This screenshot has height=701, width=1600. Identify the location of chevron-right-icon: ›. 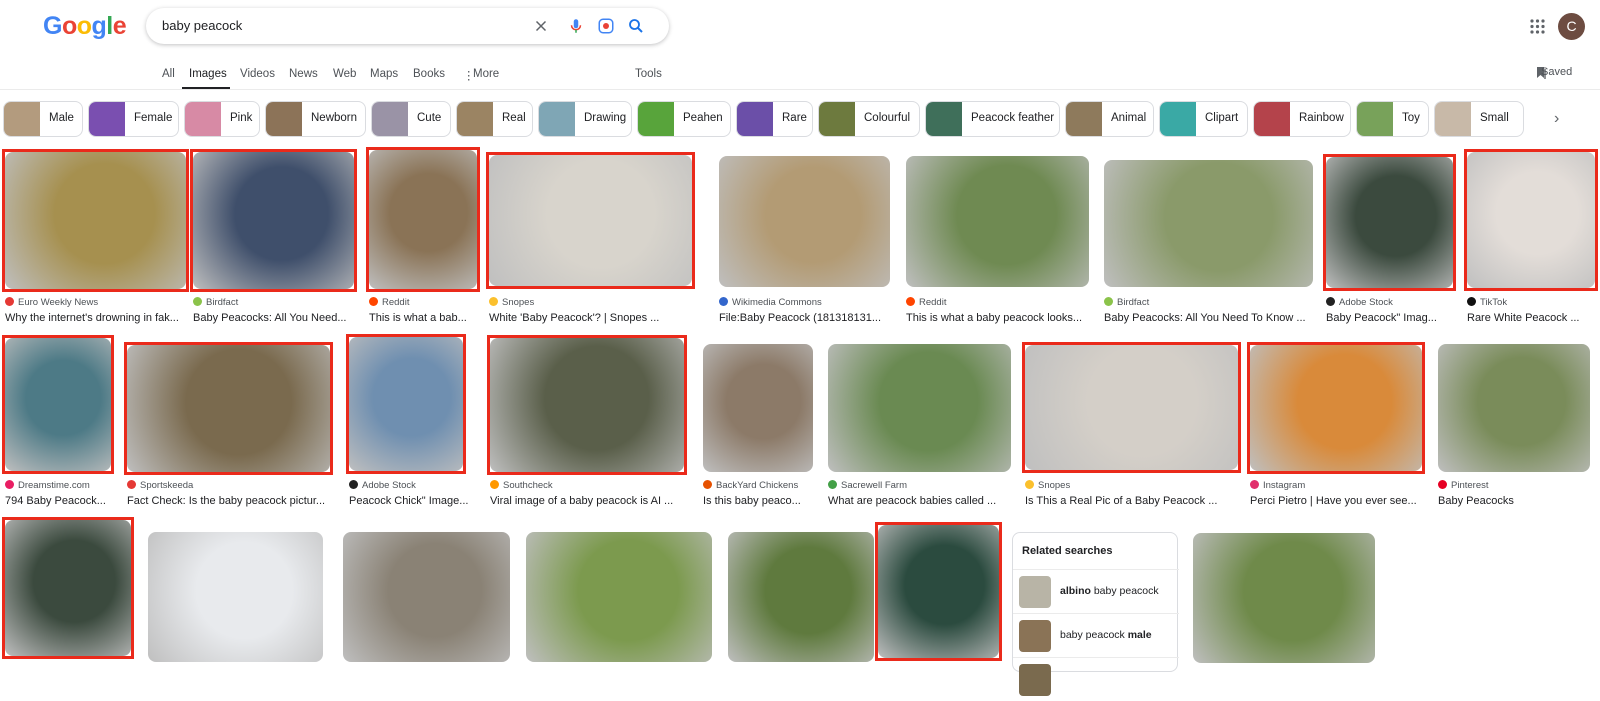
(1556, 119).